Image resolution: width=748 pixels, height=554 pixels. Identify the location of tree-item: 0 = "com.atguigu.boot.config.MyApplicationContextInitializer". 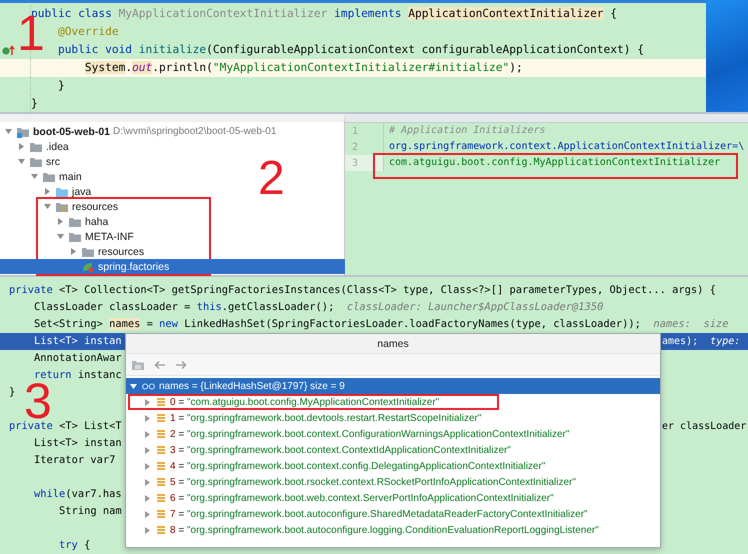
(313, 402).